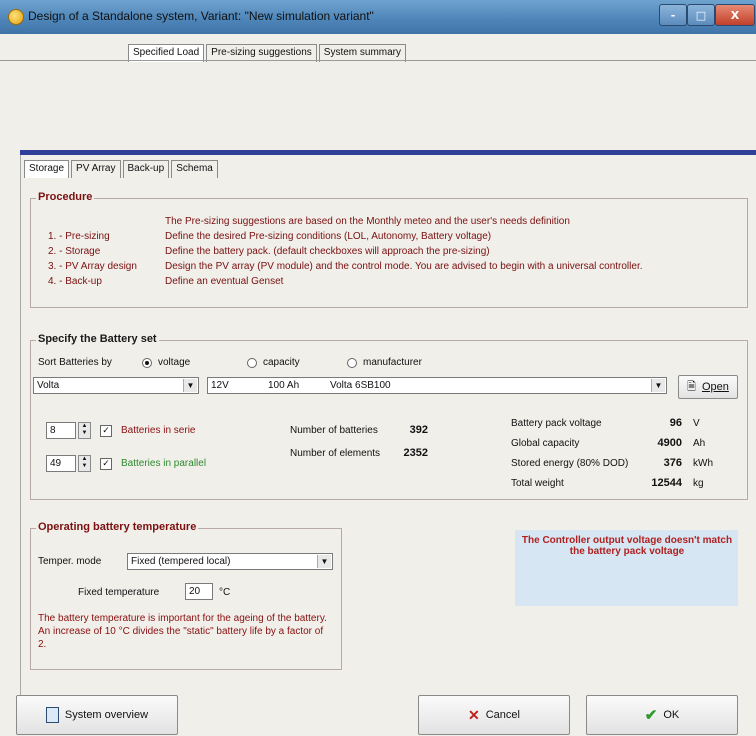  Describe the element at coordinates (666, 483) in the screenshot. I see `stat-value: 12544` at that location.